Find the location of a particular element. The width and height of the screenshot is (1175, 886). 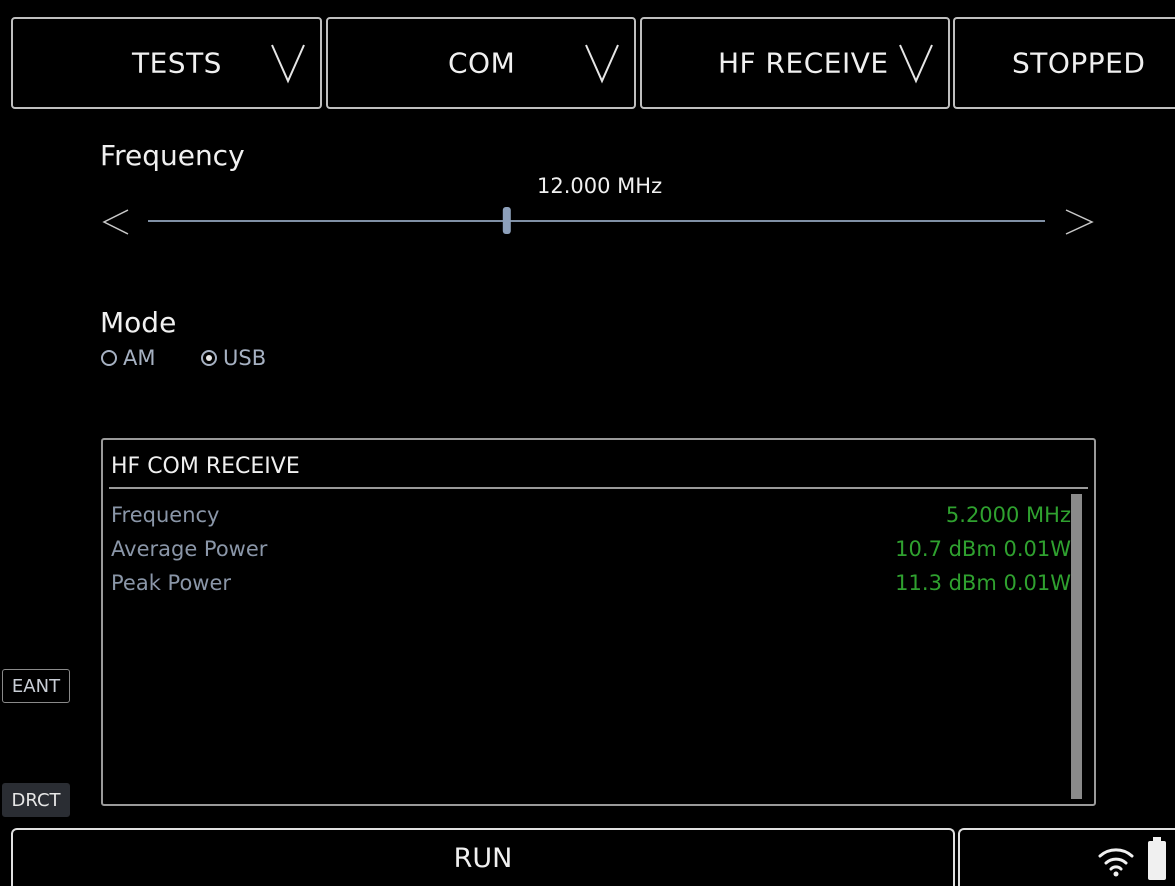

radio-am: AM is located at coordinates (128, 358).